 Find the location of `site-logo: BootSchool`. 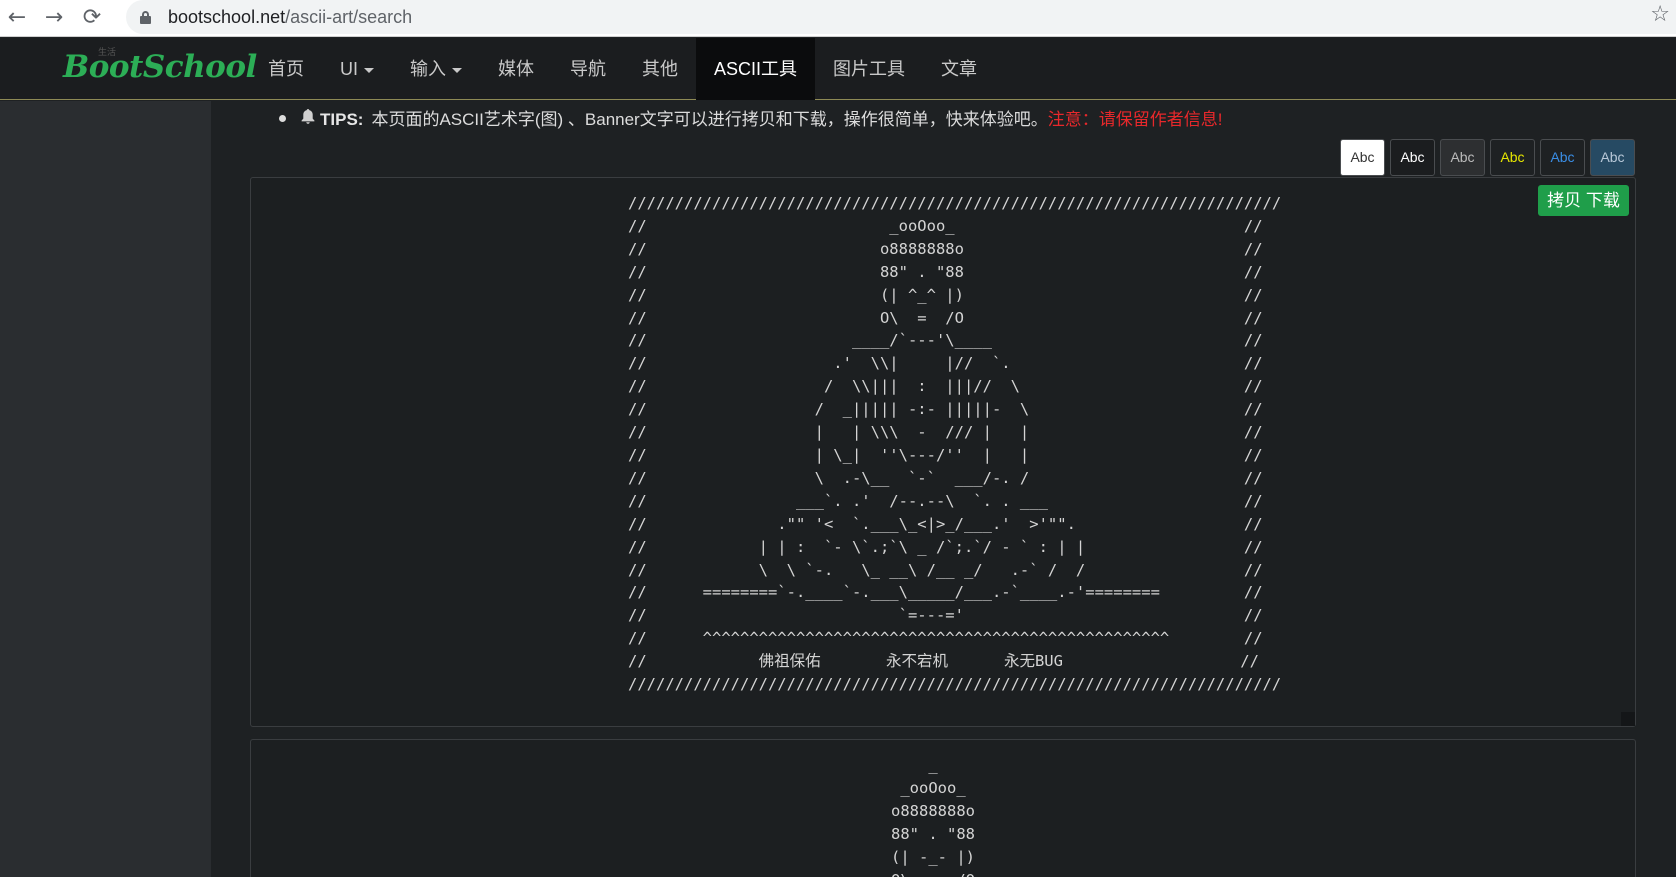

site-logo: BootSchool is located at coordinates (160, 67).